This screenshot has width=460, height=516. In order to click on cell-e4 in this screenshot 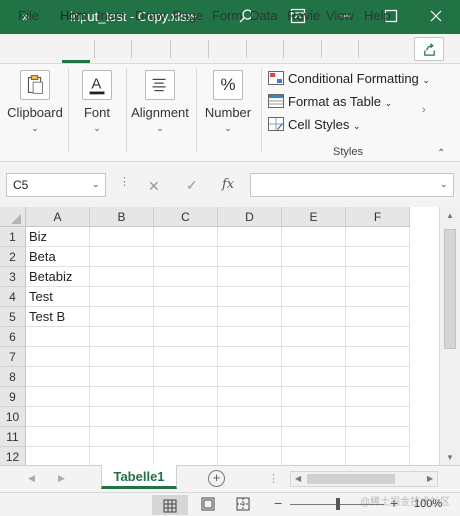, I will do `click(314, 297)`.